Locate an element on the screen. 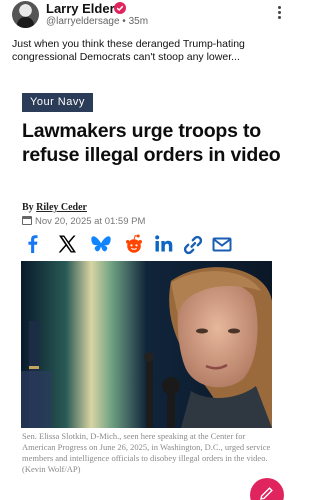  dateline: Nov 20, 2025 at 01:59 PM is located at coordinates (83, 221).